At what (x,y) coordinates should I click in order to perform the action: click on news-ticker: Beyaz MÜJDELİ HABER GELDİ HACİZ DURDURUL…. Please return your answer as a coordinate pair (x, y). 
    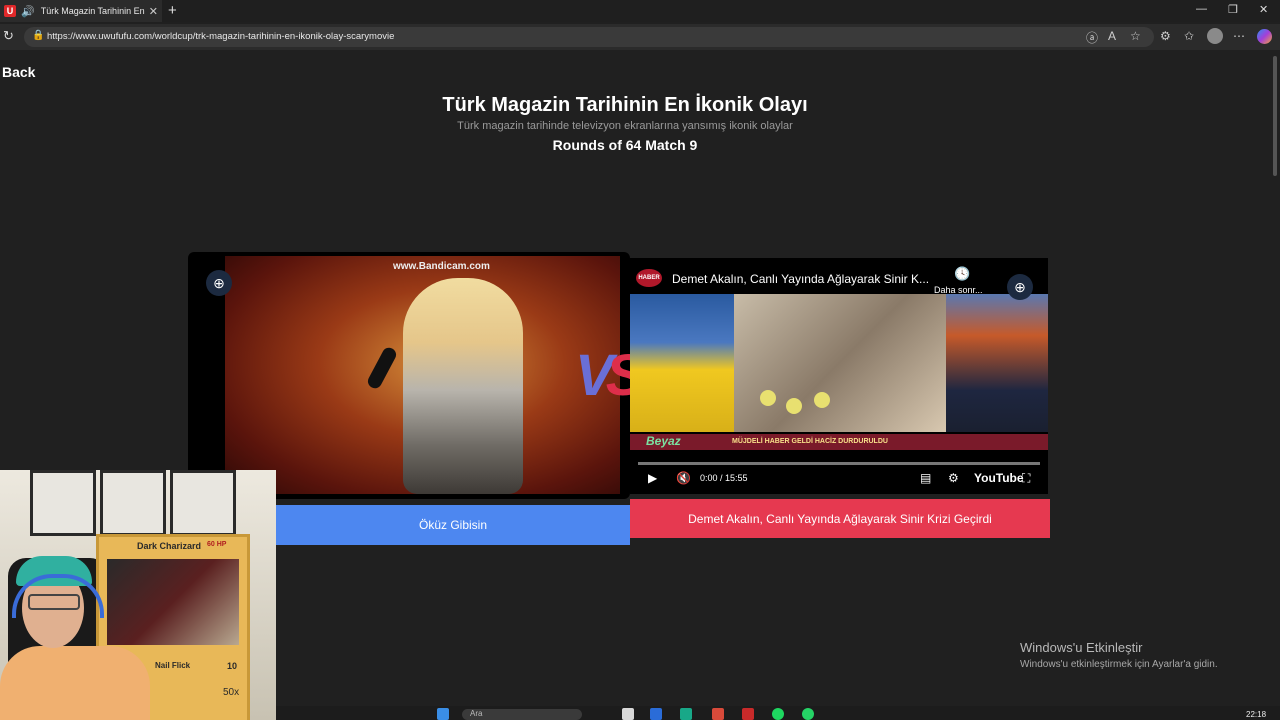
    Looking at the image, I should click on (839, 442).